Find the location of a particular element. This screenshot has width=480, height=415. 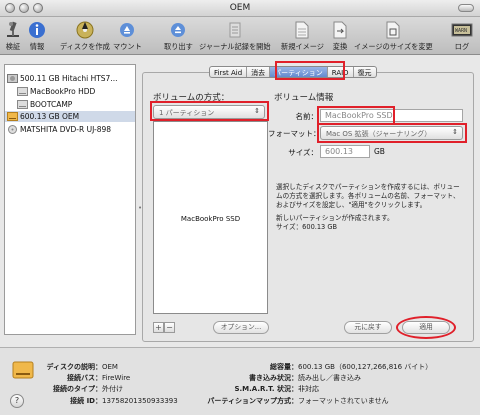

optical-drive-icon is located at coordinates (12, 129).